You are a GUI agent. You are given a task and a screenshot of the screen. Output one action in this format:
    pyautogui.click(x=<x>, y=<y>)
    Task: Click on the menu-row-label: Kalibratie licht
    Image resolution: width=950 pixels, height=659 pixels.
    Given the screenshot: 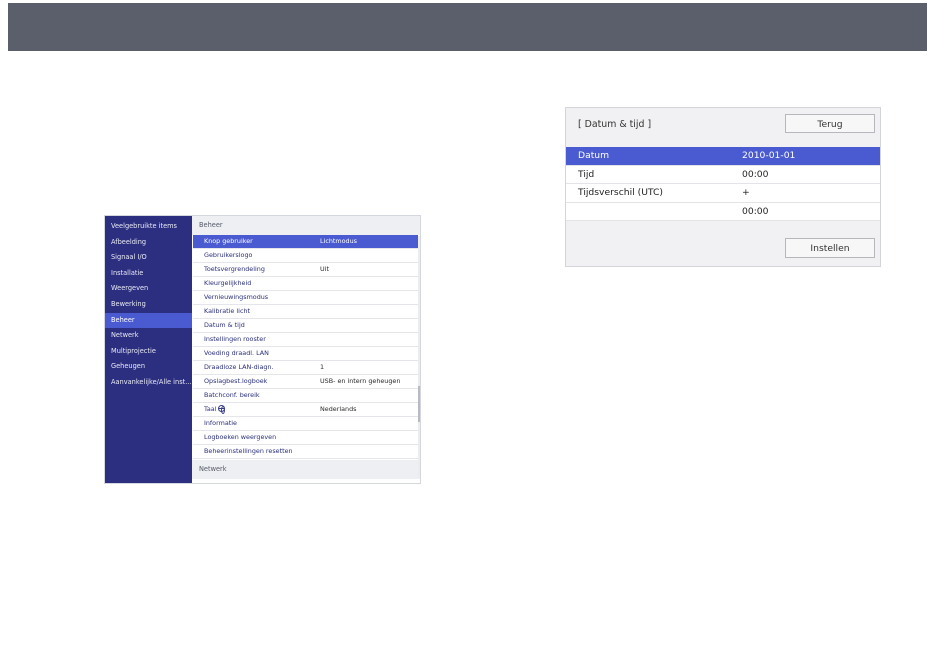 What is the action you would take?
    pyautogui.click(x=227, y=311)
    